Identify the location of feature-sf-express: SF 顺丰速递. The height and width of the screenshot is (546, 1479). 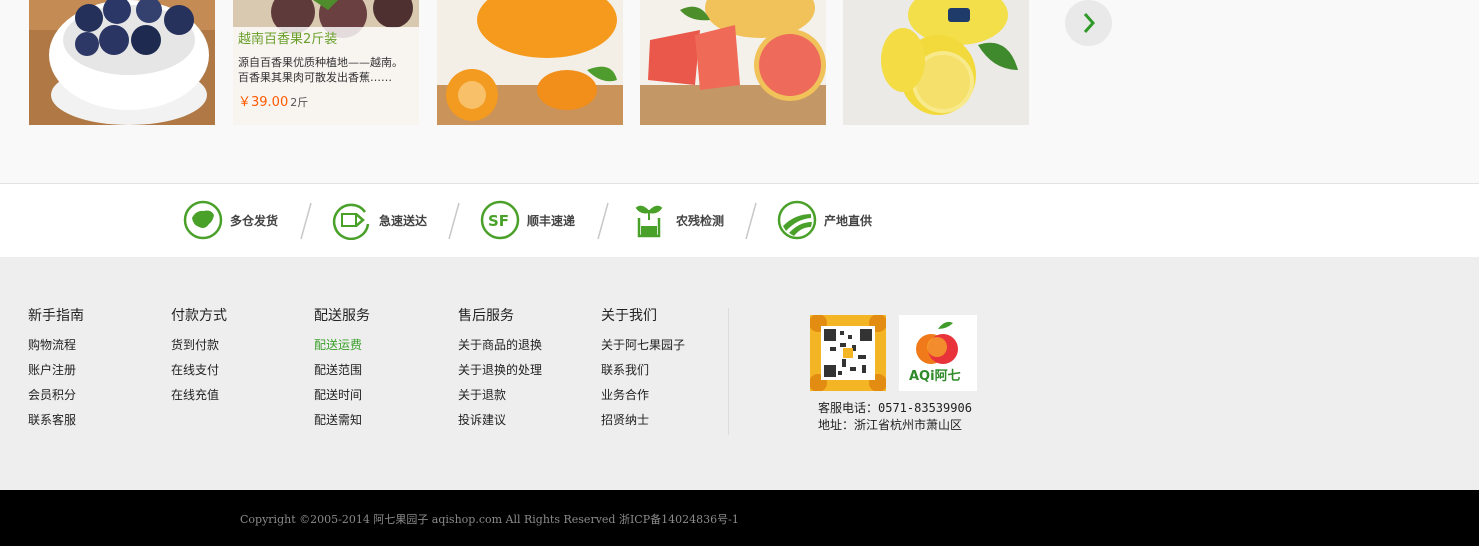
(527, 220).